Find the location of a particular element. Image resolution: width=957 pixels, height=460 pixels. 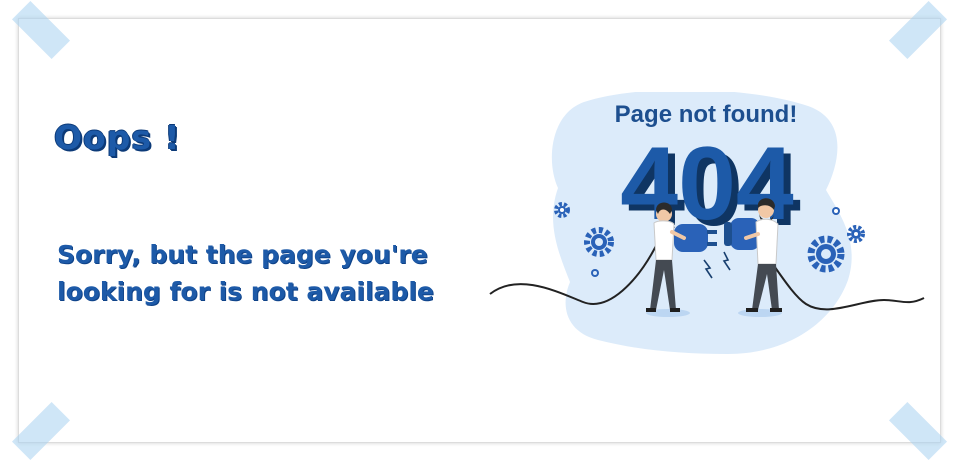

error-heading: Oops ! is located at coordinates (117, 137).